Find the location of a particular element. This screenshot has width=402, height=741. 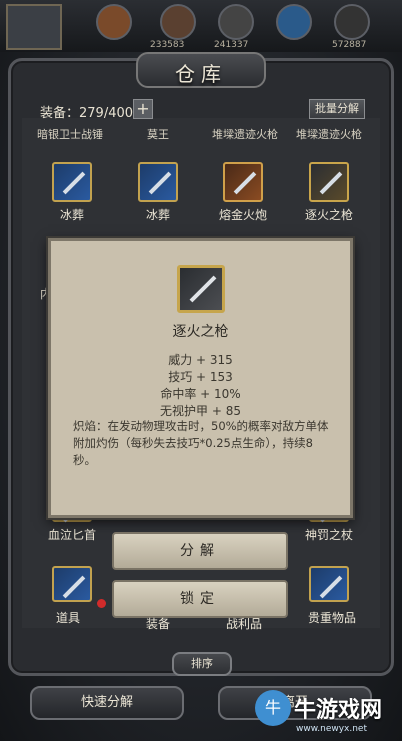

item-name: 逐火之枪 is located at coordinates (328, 215).